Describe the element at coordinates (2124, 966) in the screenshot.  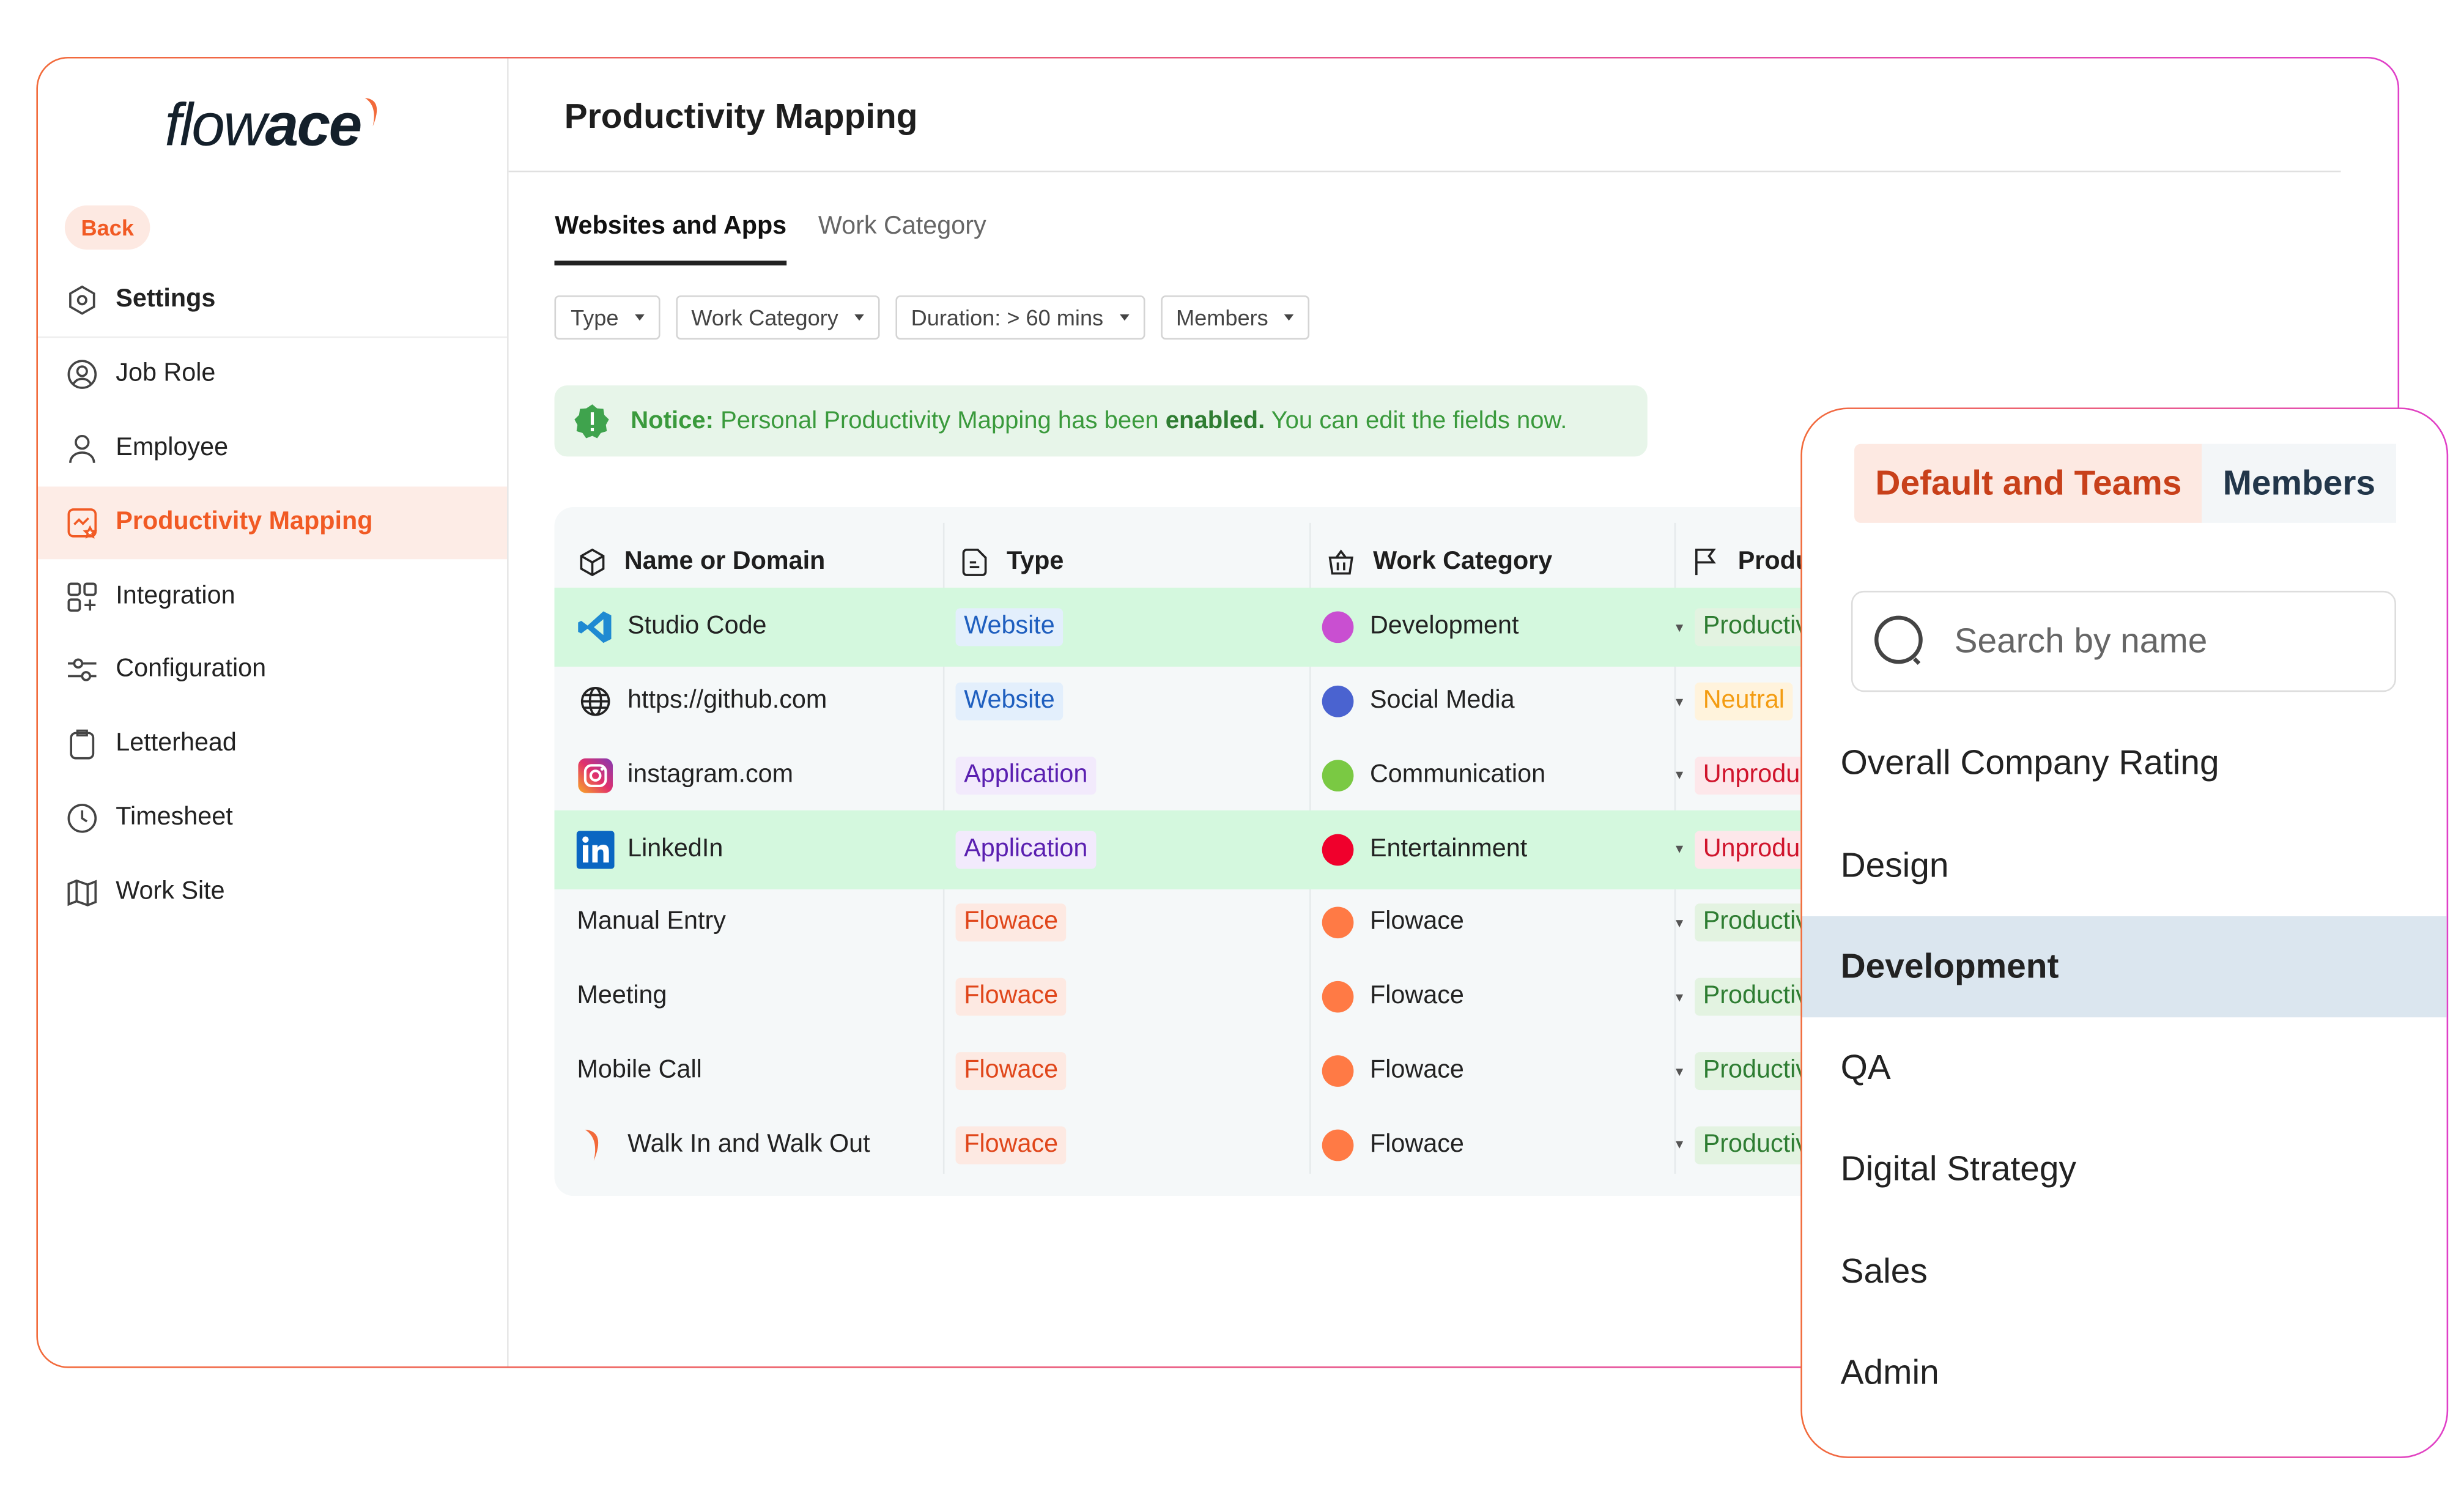
I see `team-option: Development` at that location.